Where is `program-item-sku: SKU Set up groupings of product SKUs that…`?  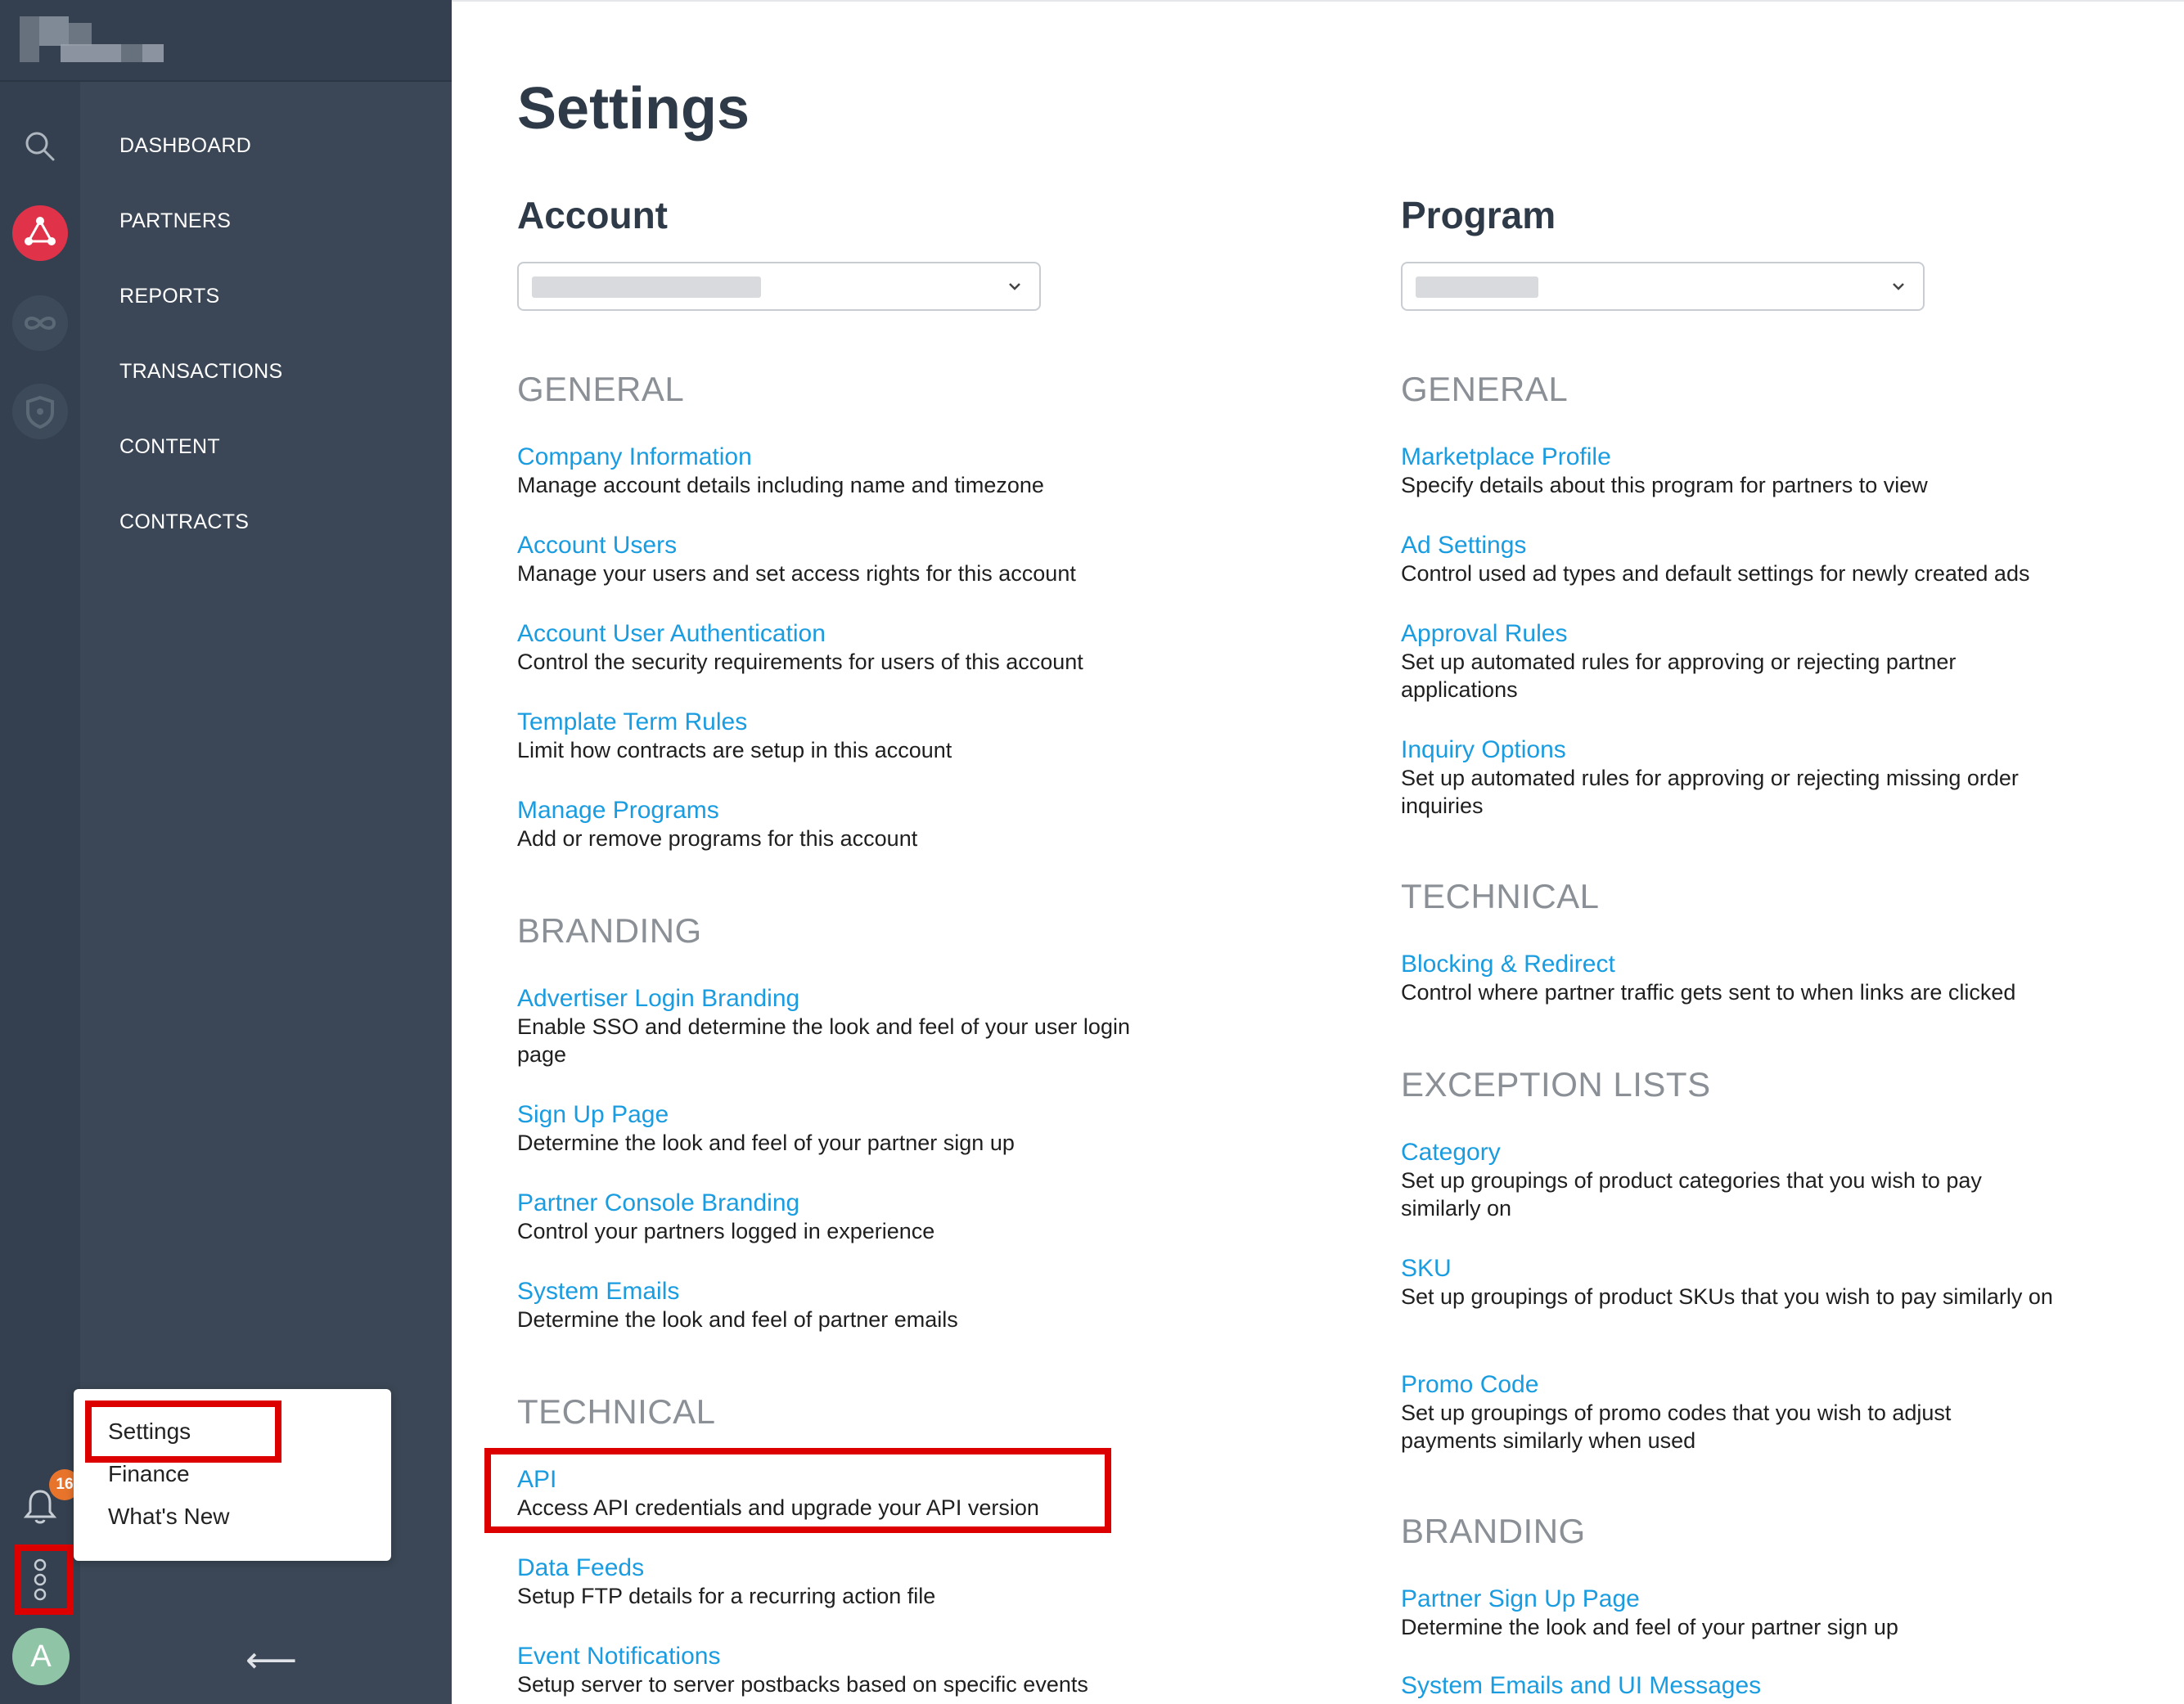
program-item-sku: SKU Set up groupings of product SKUs that… is located at coordinates (1733, 1283).